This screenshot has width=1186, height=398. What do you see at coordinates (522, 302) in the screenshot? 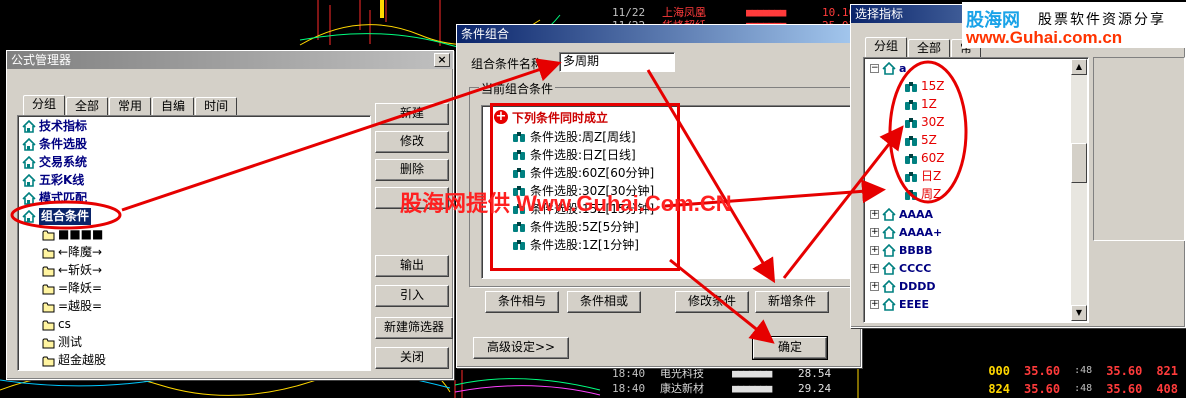
I see `condition-and-button: 条件相与` at bounding box center [522, 302].